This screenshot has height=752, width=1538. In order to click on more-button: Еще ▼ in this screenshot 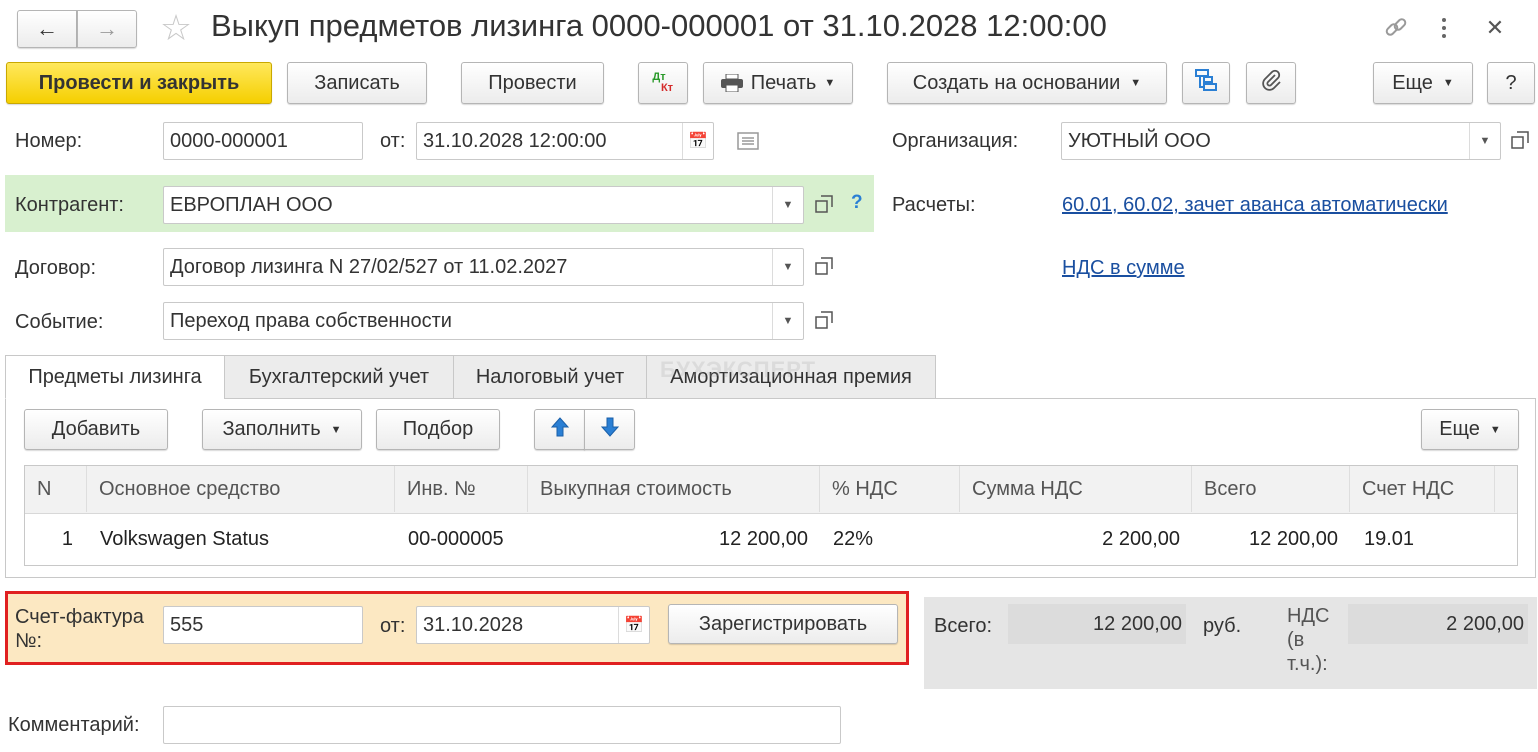, I will do `click(1423, 83)`.